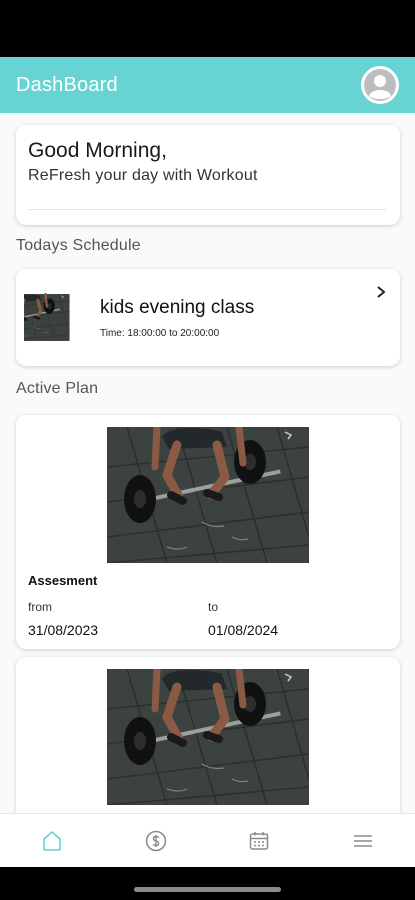 This screenshot has height=900, width=415. Describe the element at coordinates (243, 630) in the screenshot. I see `plan-to-date: 01/08/2024` at that location.